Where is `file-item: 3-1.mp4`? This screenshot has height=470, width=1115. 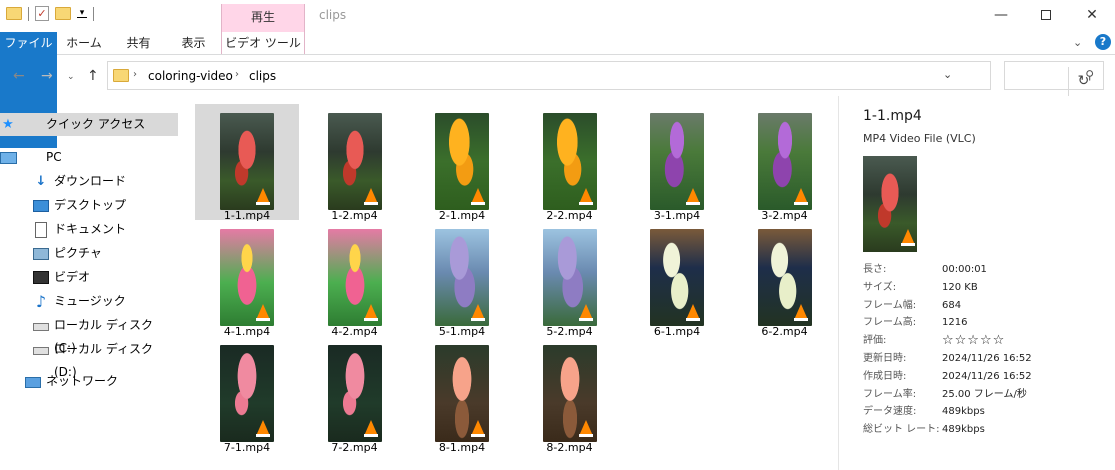
file-item: 3-1.mp4 is located at coordinates (677, 163).